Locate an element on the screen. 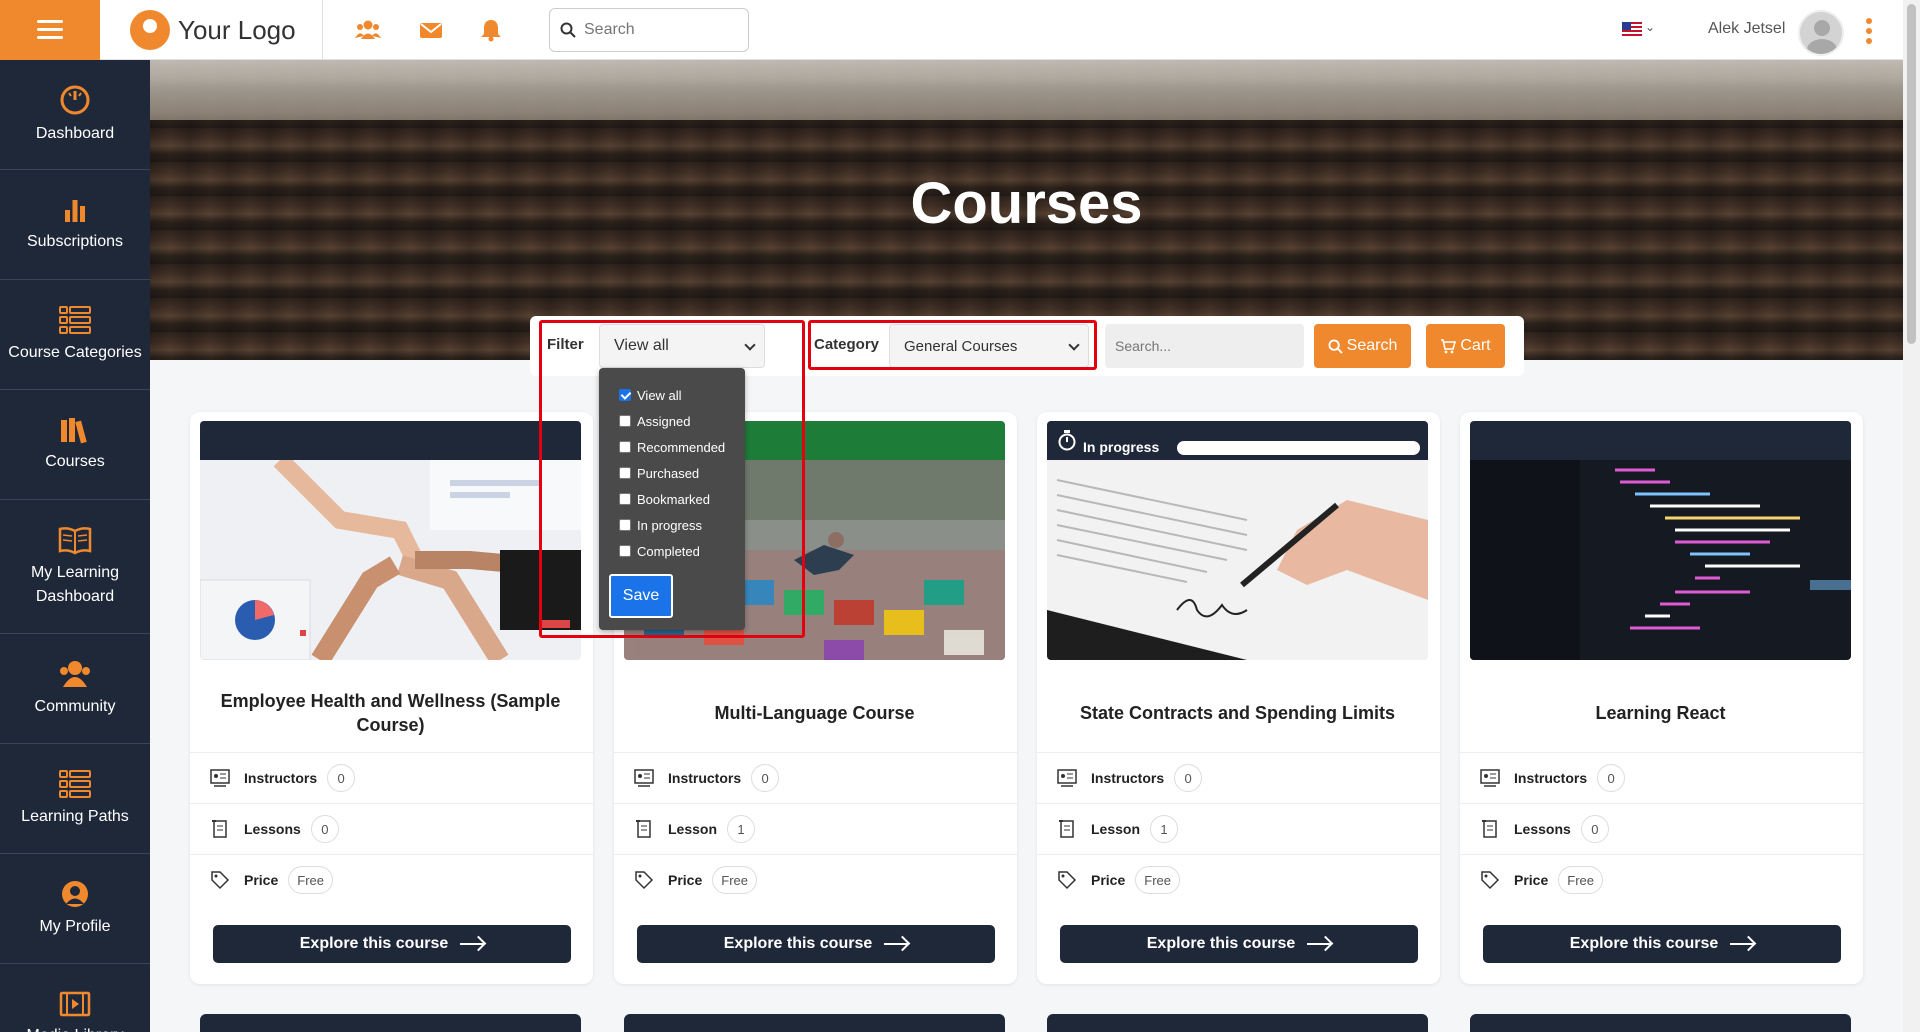 This screenshot has height=1032, width=1920. menu-toggle-button is located at coordinates (50, 30).